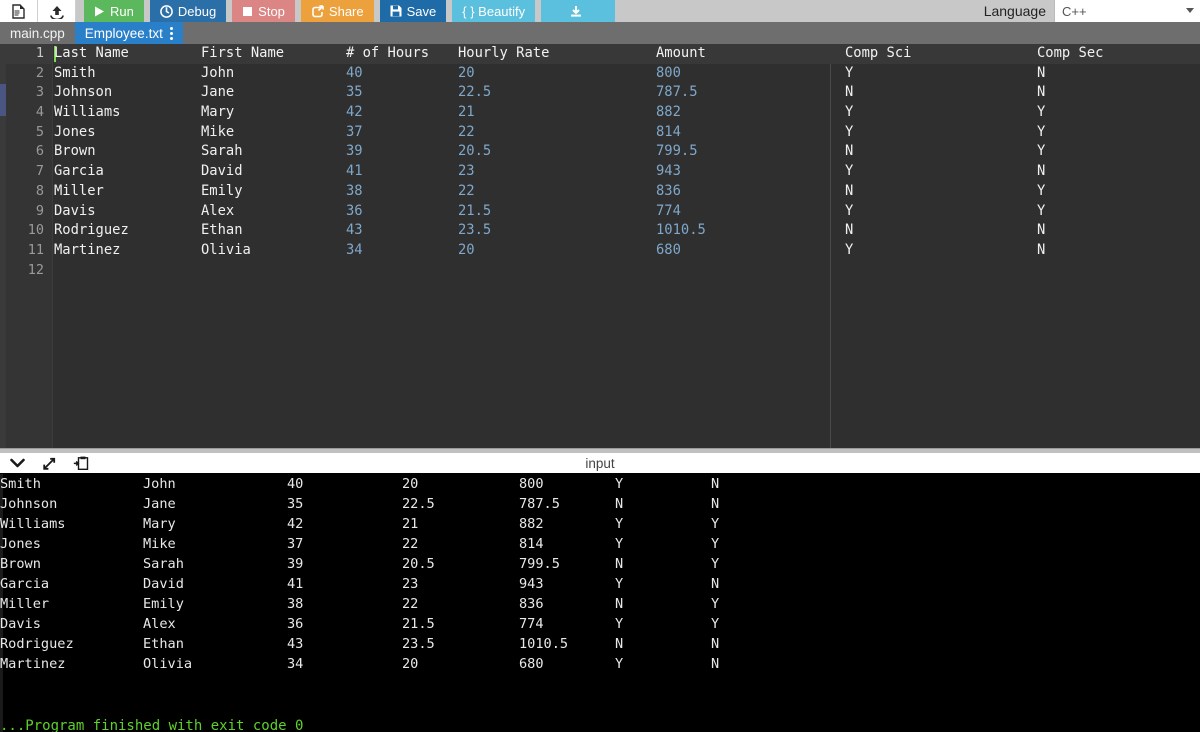  What do you see at coordinates (627, 212) in the screenshot?
I see `editor-row: Davis Alex 36 21.5 774 Y Y` at bounding box center [627, 212].